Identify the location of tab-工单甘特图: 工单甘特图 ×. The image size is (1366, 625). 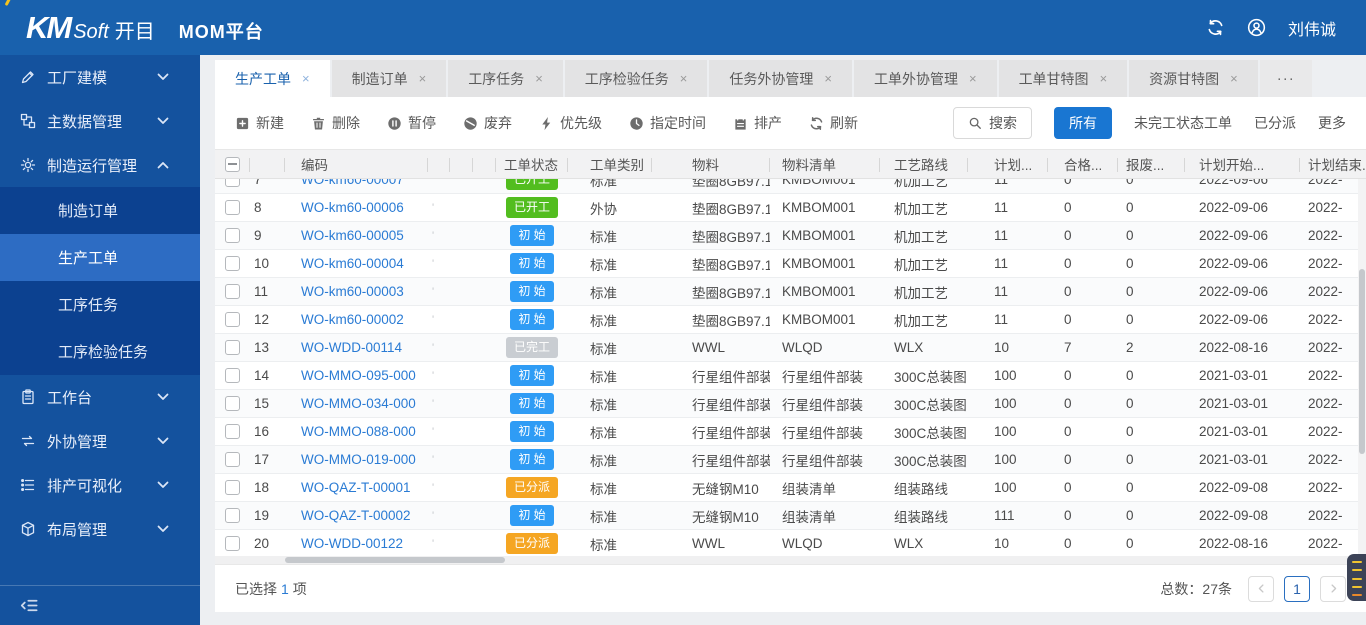
(1063, 78).